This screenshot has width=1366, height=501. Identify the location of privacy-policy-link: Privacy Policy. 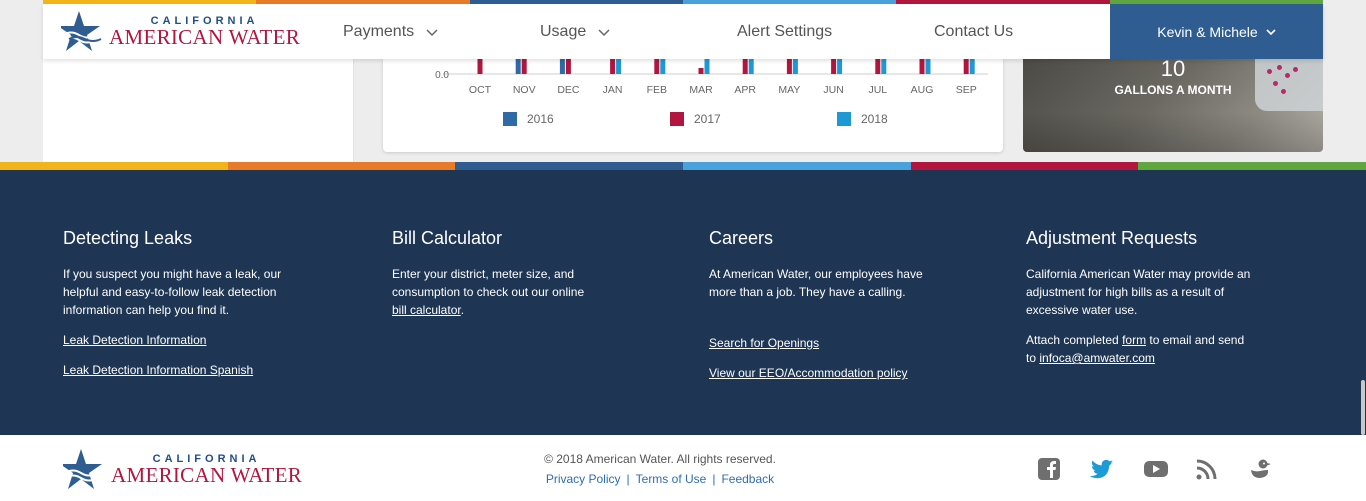
(583, 479).